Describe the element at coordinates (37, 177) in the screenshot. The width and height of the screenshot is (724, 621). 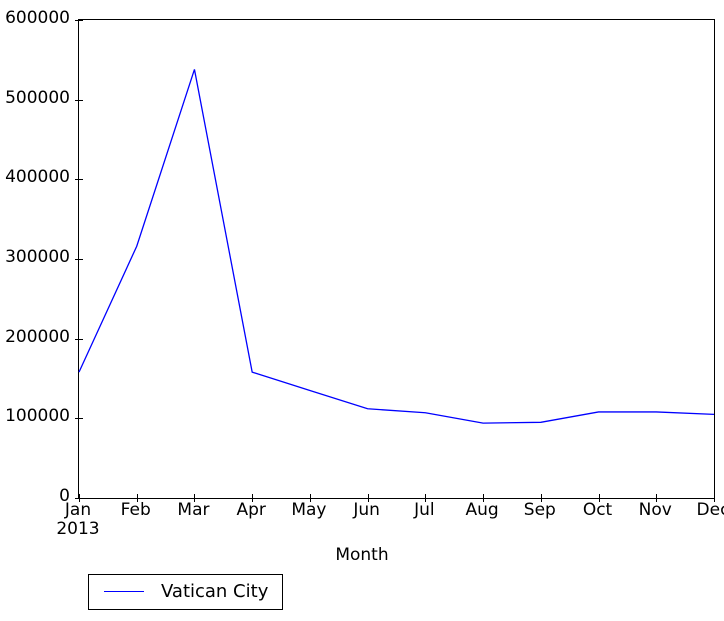
I see `y-tick-label: 400000` at that location.